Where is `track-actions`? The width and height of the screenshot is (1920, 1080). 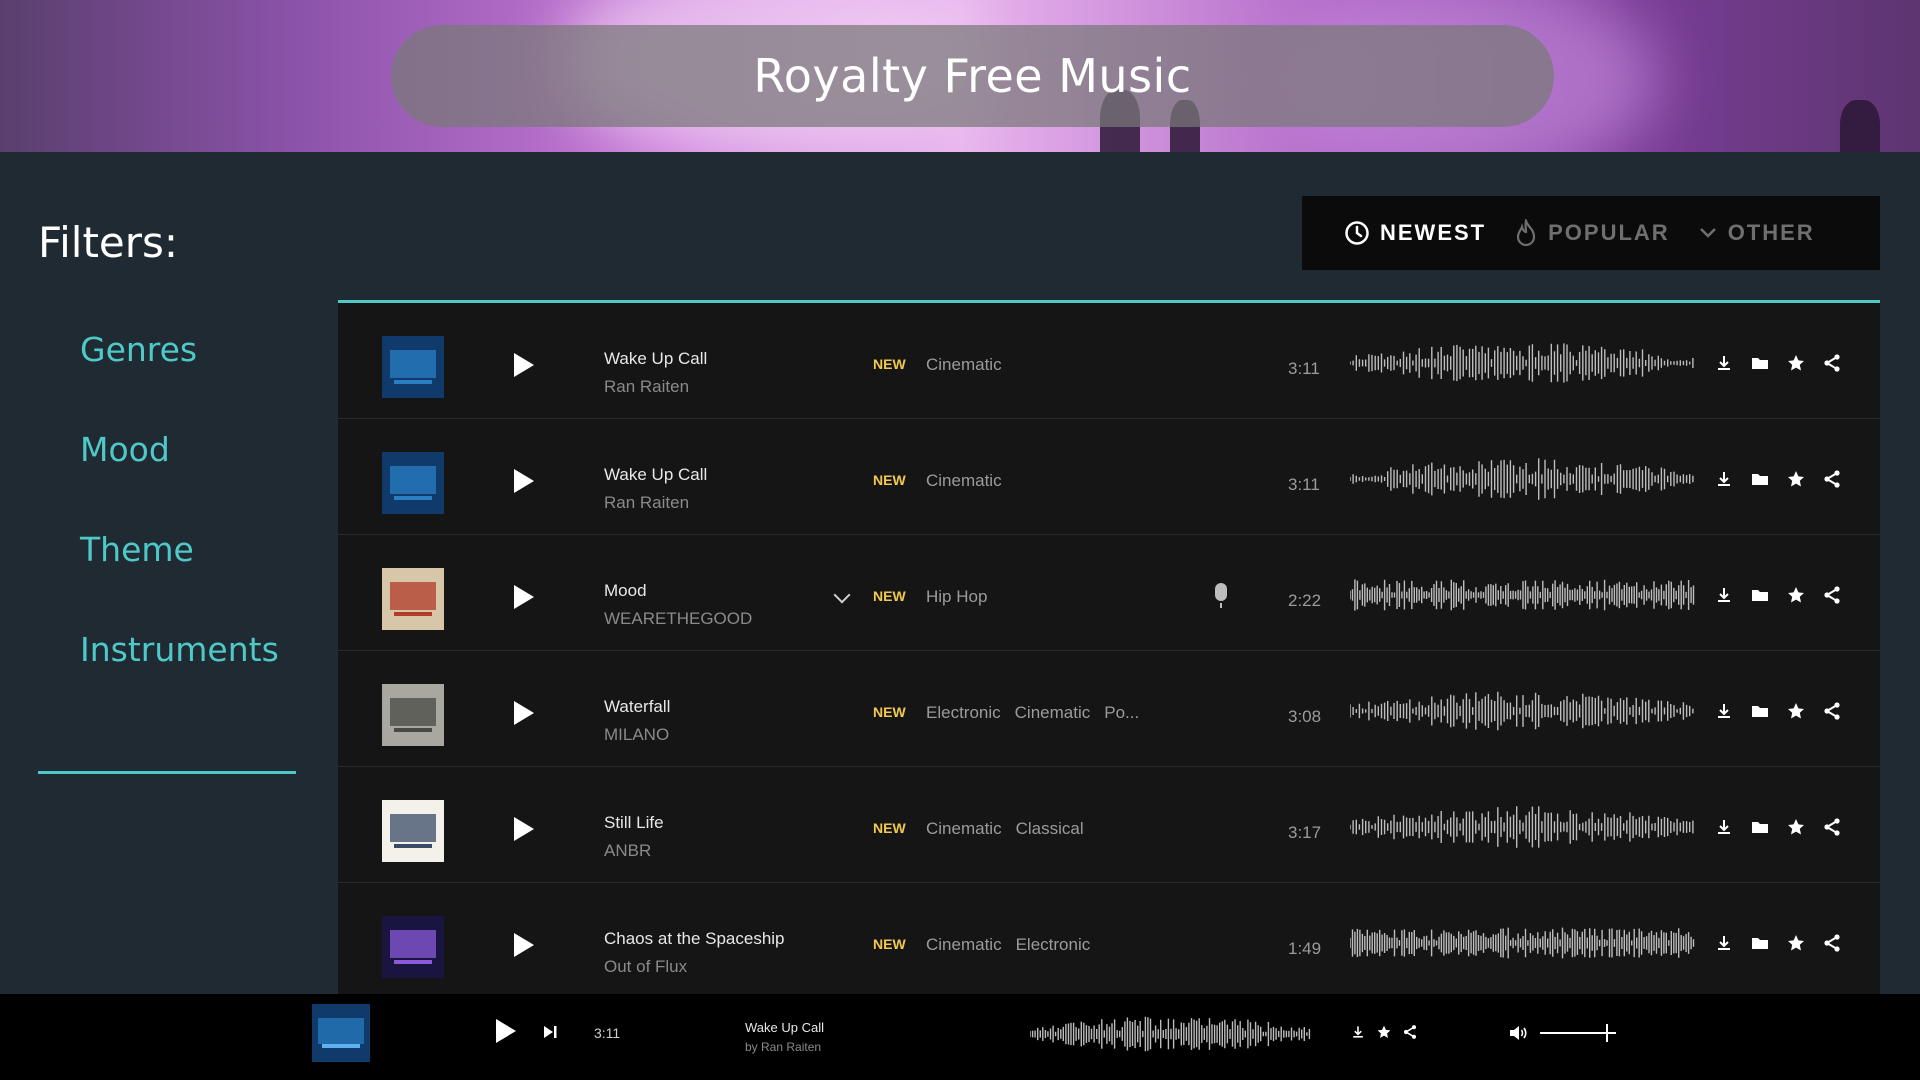 track-actions is located at coordinates (1778, 711).